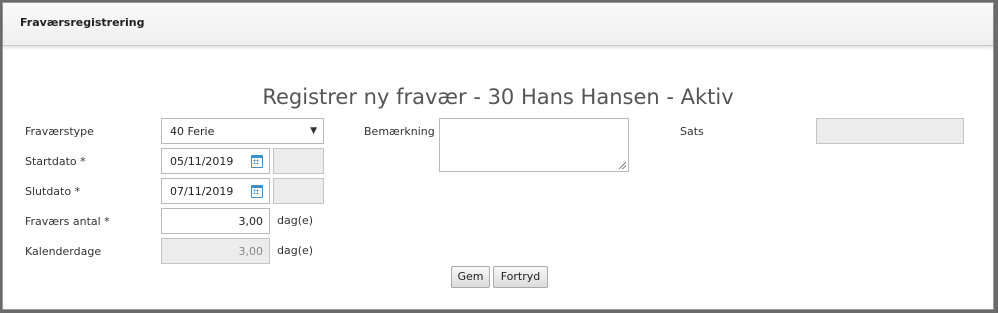 The image size is (998, 313). I want to click on start-date-label: Startdato *, so click(55, 161).